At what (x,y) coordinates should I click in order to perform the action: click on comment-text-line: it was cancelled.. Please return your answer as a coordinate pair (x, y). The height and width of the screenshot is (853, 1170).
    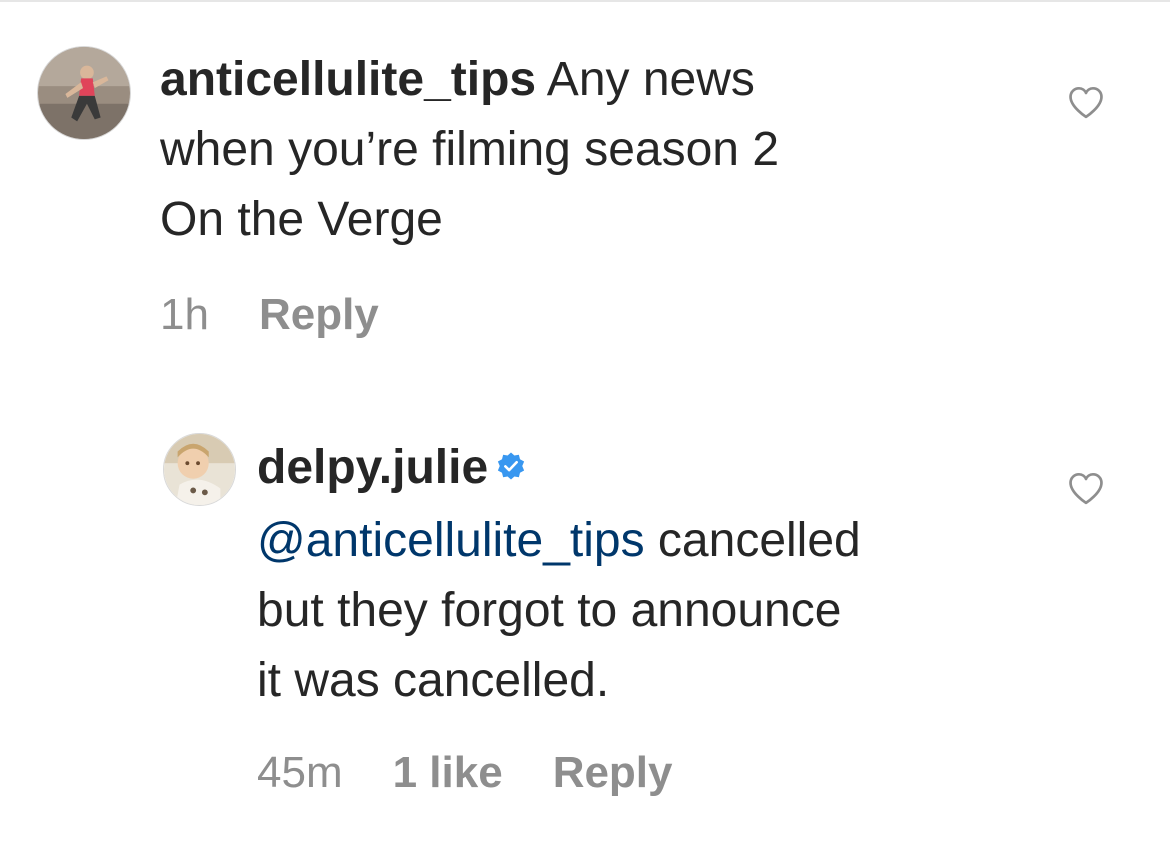
    Looking at the image, I should click on (433, 680).